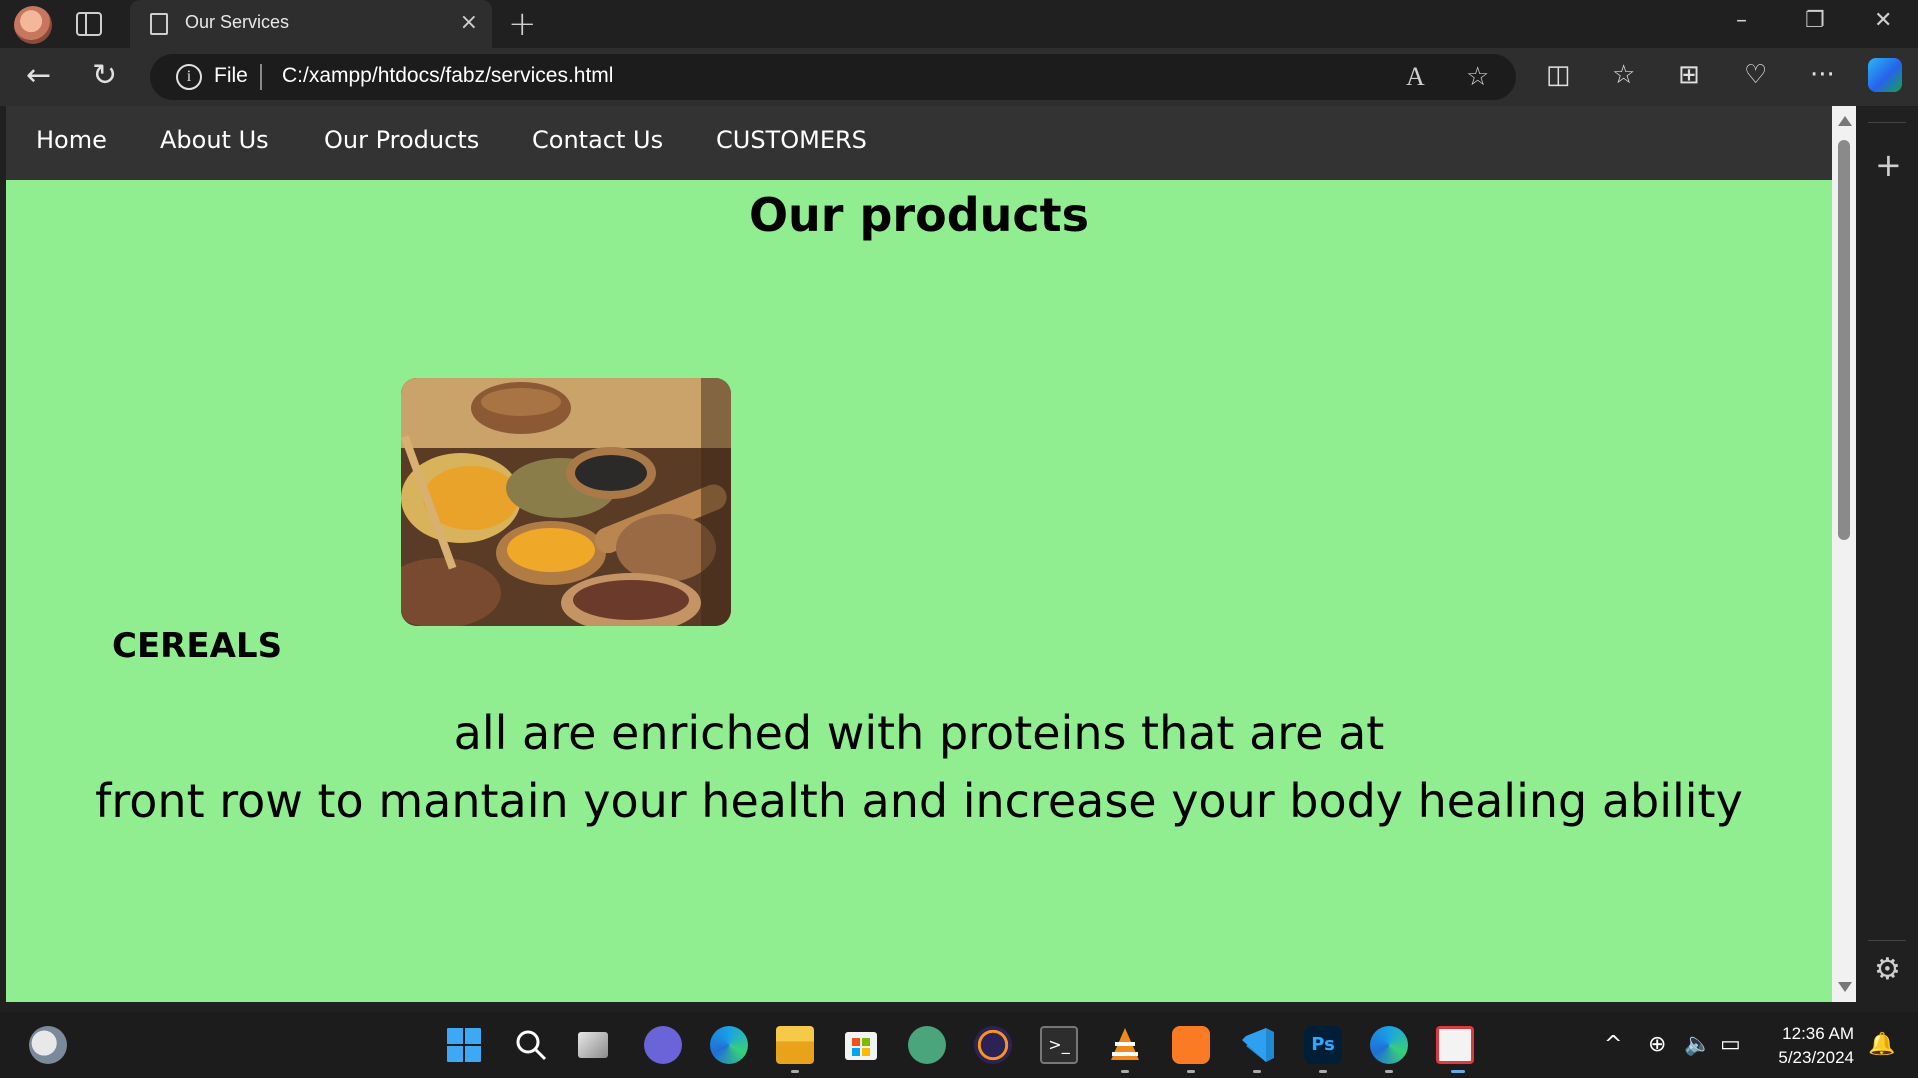 The image size is (1918, 1078). What do you see at coordinates (464, 1045) in the screenshot?
I see `windows-start-icon` at bounding box center [464, 1045].